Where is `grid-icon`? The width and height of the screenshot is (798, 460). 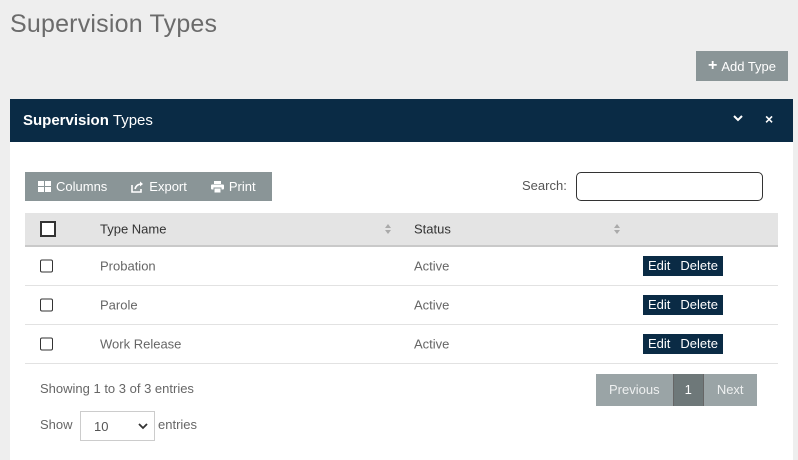 grid-icon is located at coordinates (44, 186).